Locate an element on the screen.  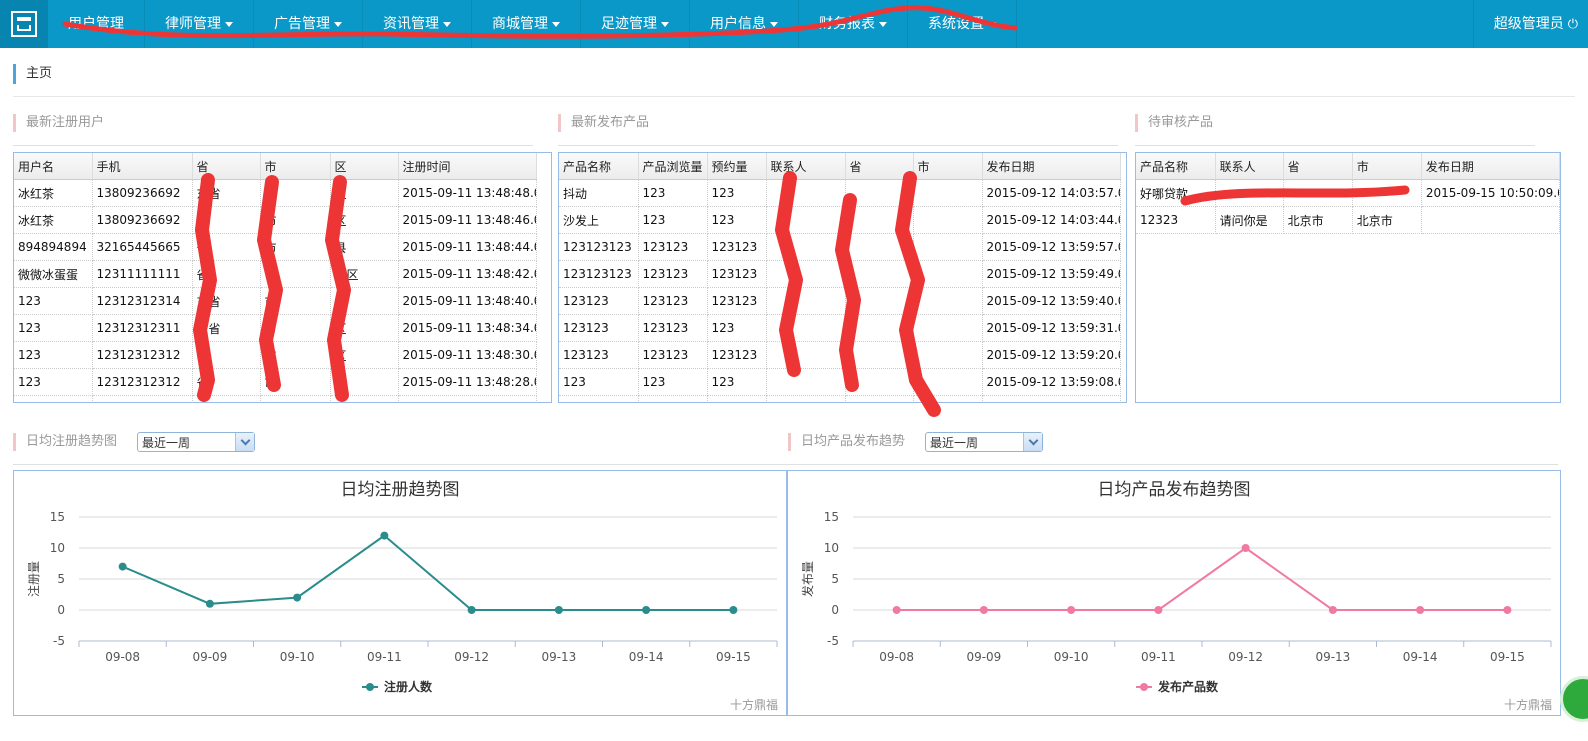
current-user-menu: 超级管理员 ⏻ is located at coordinates (1530, 24).